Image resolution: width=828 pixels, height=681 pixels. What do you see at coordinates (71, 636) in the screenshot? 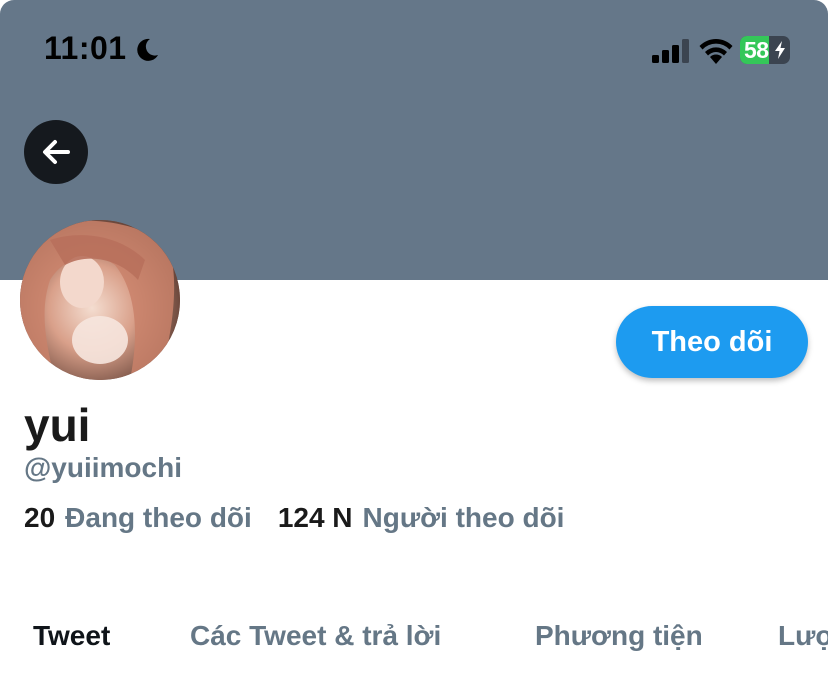
I see `tab-tweets: Tweet` at bounding box center [71, 636].